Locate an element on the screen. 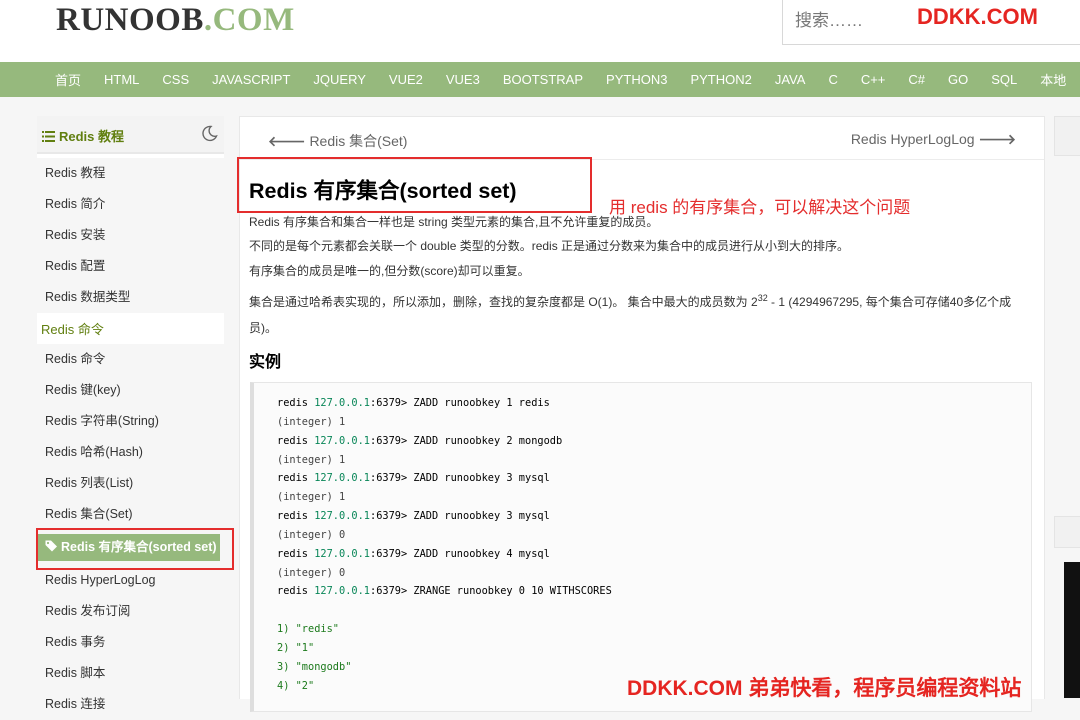  sidebar-item-tutorial: Redis 教程 is located at coordinates (128, 173).